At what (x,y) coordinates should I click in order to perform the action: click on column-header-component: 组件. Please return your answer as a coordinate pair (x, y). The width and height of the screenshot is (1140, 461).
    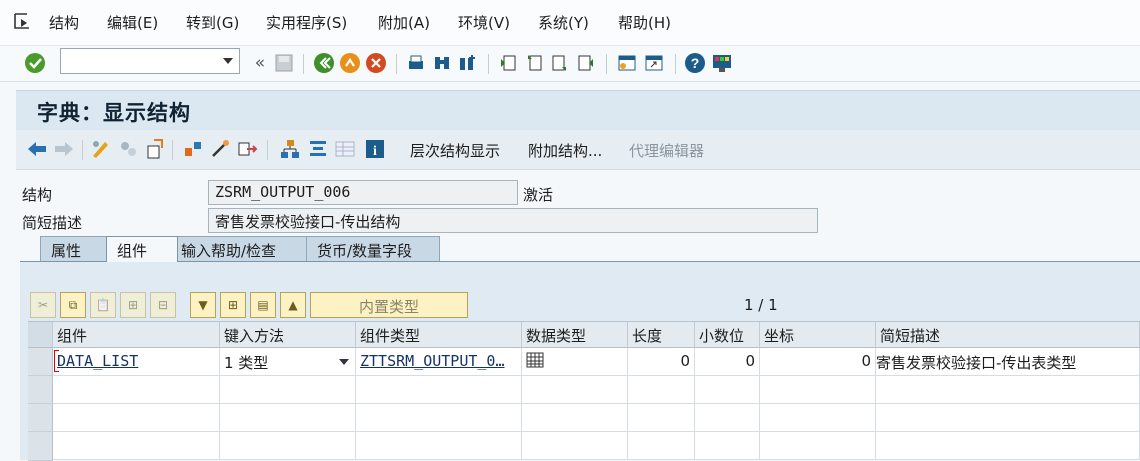
    Looking at the image, I should click on (136, 335).